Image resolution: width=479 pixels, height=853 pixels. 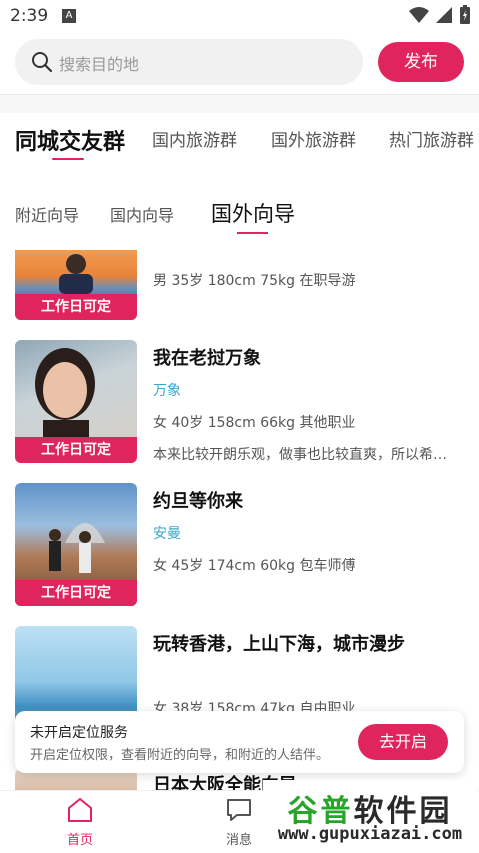 I want to click on search-row: 搜索目的地 发布, so click(x=239, y=63).